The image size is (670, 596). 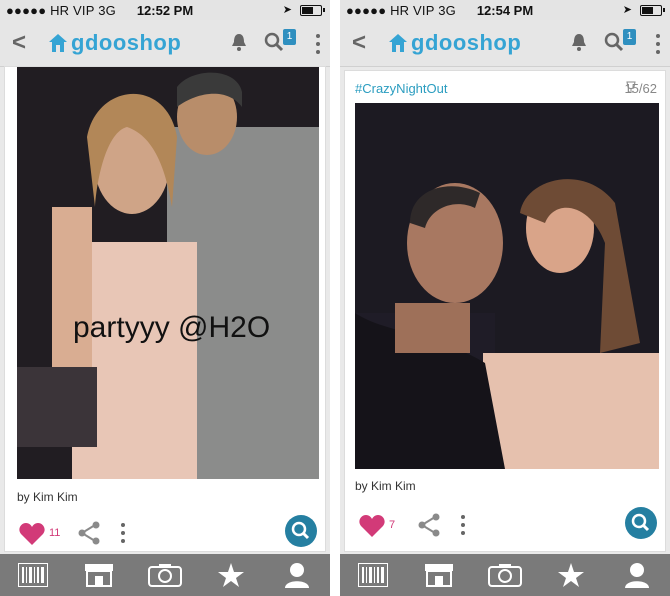 I want to click on post-actions: 11, so click(x=165, y=533).